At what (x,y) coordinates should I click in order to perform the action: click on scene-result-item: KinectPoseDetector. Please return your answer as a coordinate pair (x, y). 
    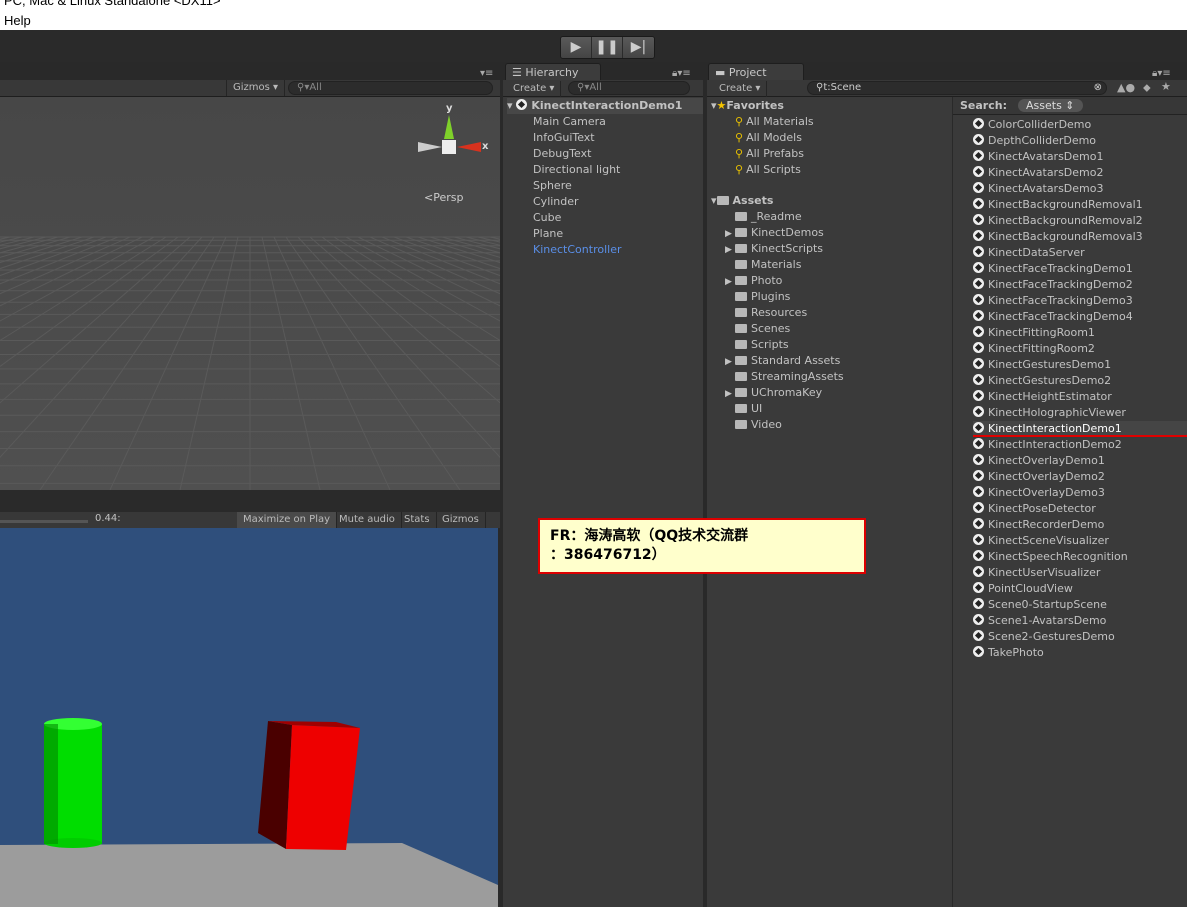
    Looking at the image, I should click on (1080, 509).